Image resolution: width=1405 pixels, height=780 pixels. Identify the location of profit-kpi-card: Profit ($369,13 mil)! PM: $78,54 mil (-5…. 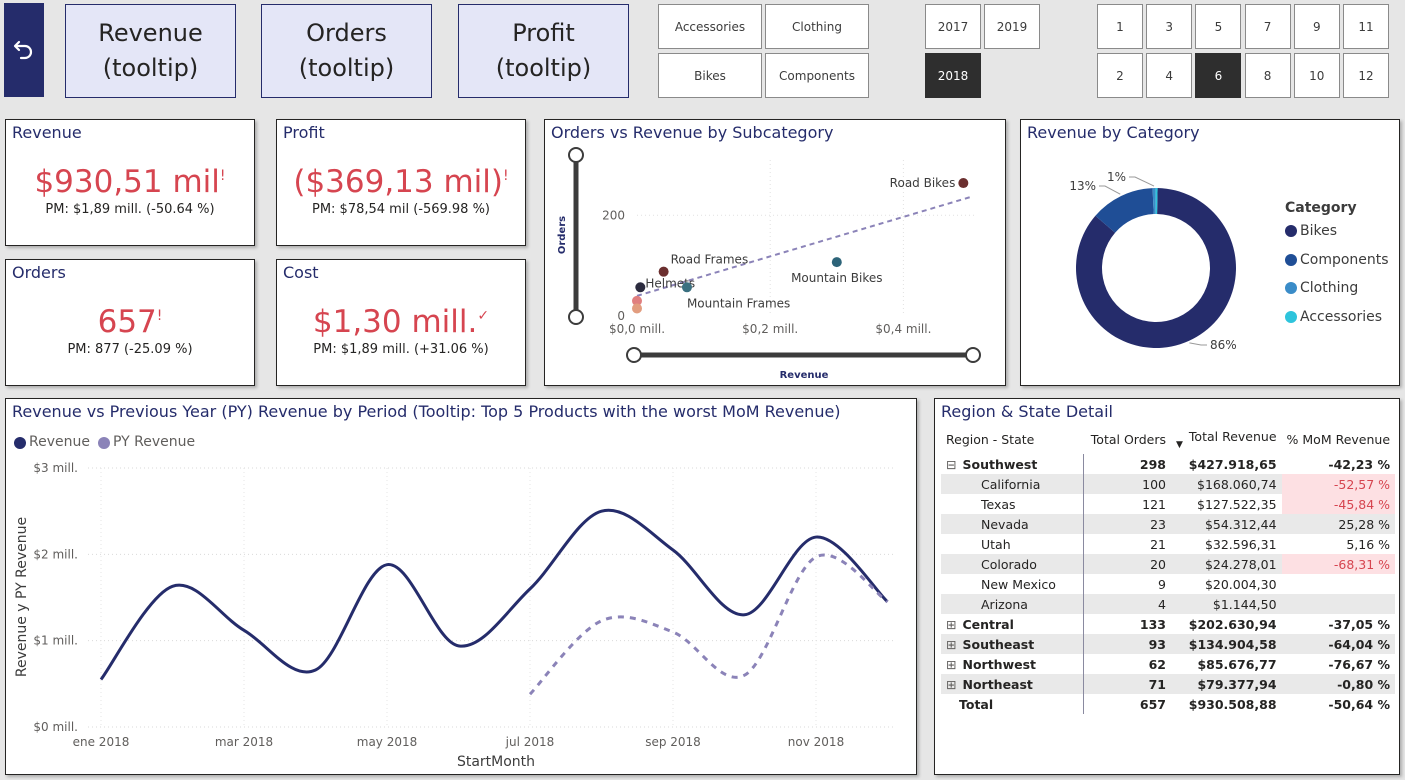
(401, 182).